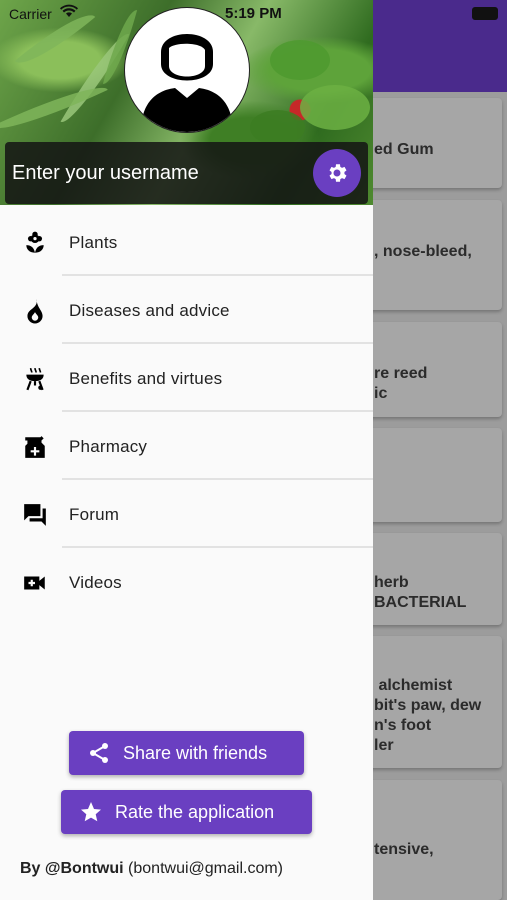  I want to click on list-item-text: re reed ic, so click(401, 383).